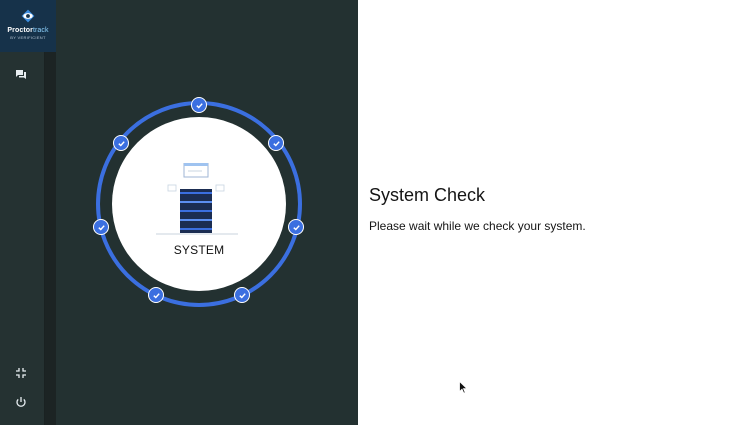  I want to click on chat-button, so click(21, 75).